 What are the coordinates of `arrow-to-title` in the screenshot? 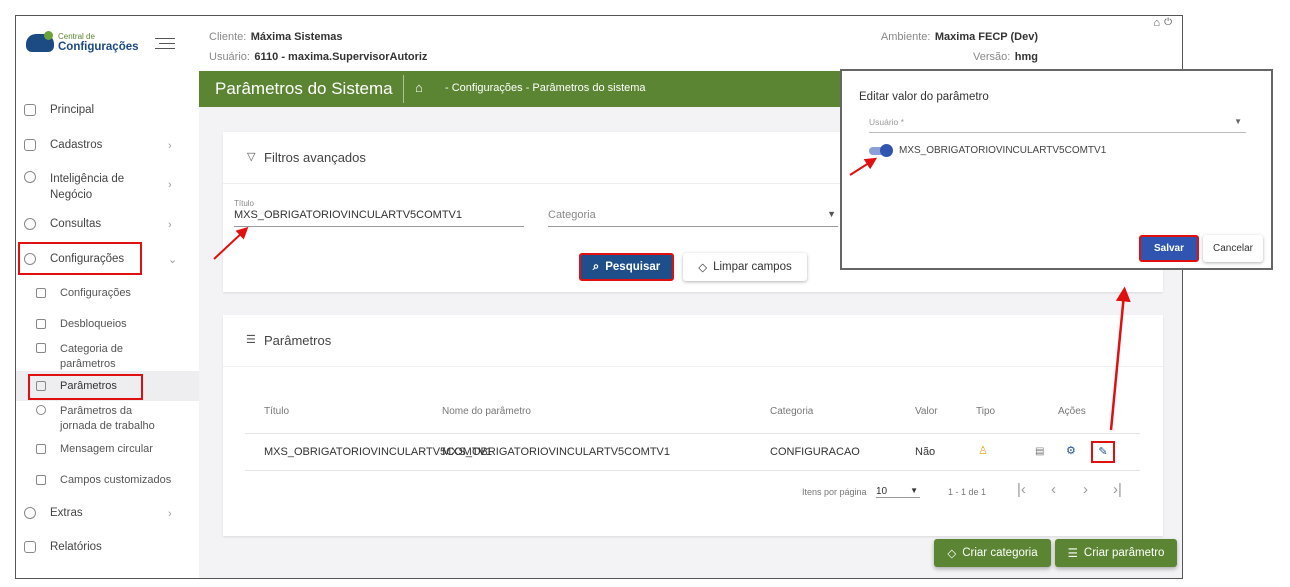 It's located at (231, 243).